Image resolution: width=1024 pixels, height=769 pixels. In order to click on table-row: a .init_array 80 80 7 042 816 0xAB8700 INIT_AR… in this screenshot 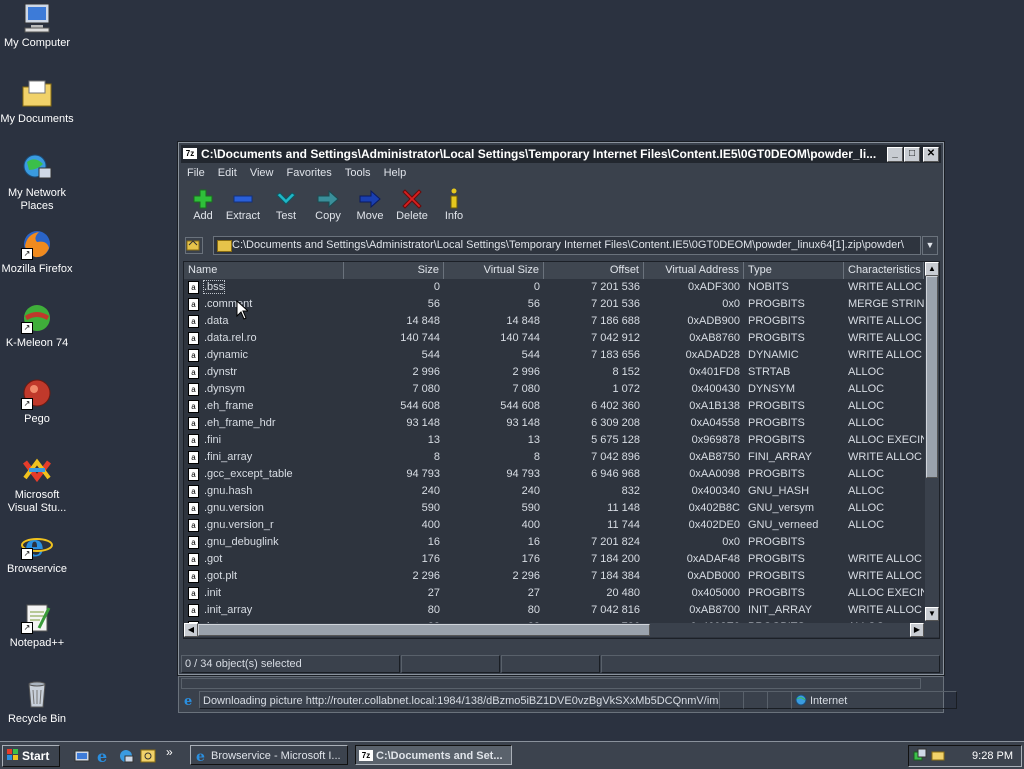, I will do `click(554, 610)`.